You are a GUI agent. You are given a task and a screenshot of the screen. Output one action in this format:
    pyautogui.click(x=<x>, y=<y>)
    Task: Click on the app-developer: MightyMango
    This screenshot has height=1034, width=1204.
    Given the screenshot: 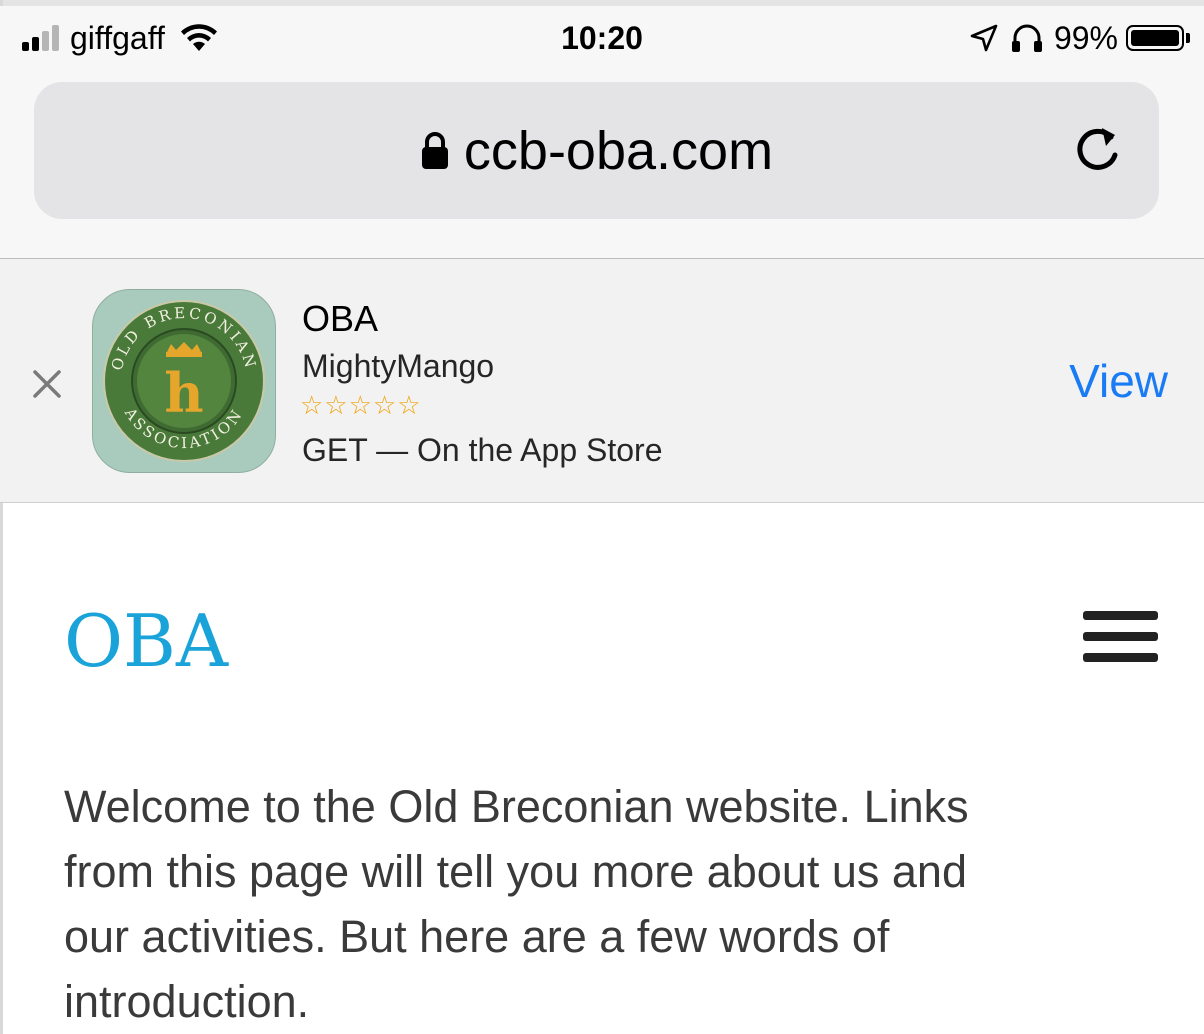 What is the action you would take?
    pyautogui.click(x=398, y=366)
    